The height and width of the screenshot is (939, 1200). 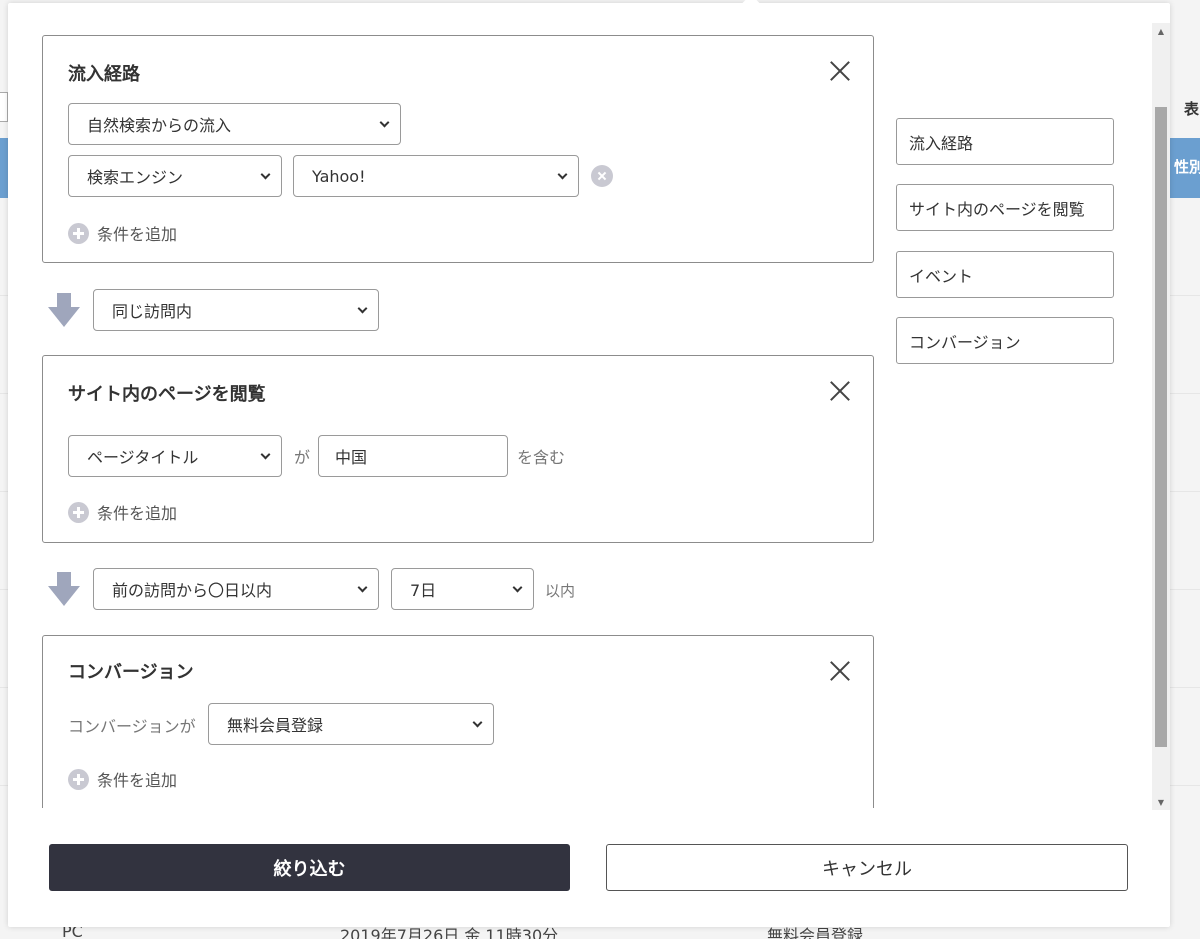 I want to click on background-header-label: 表, so click(x=1192, y=109).